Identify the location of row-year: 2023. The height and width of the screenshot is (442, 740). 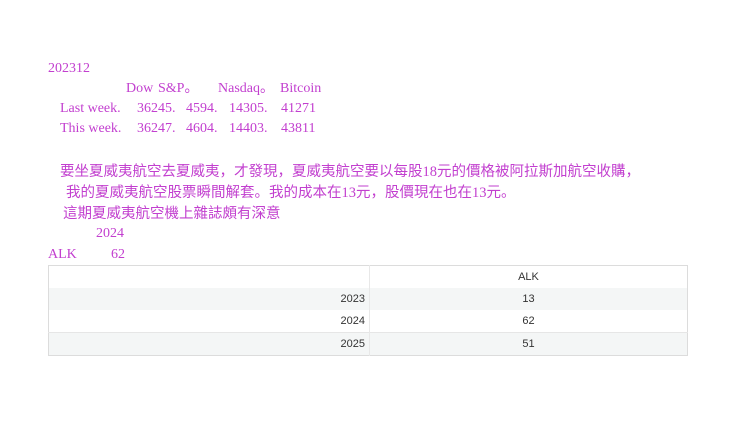
(209, 299).